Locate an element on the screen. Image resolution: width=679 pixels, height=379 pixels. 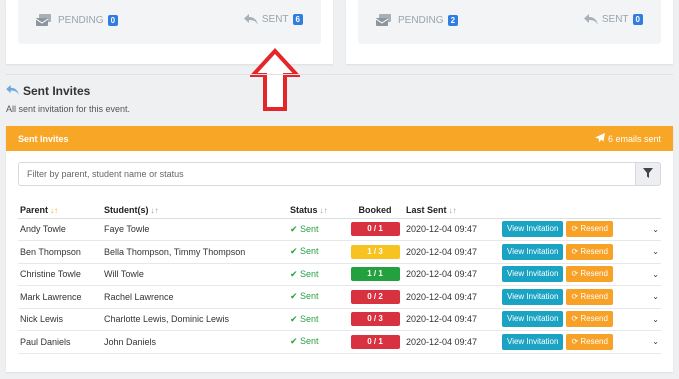
sent-stat: SENT 6 is located at coordinates (273, 19).